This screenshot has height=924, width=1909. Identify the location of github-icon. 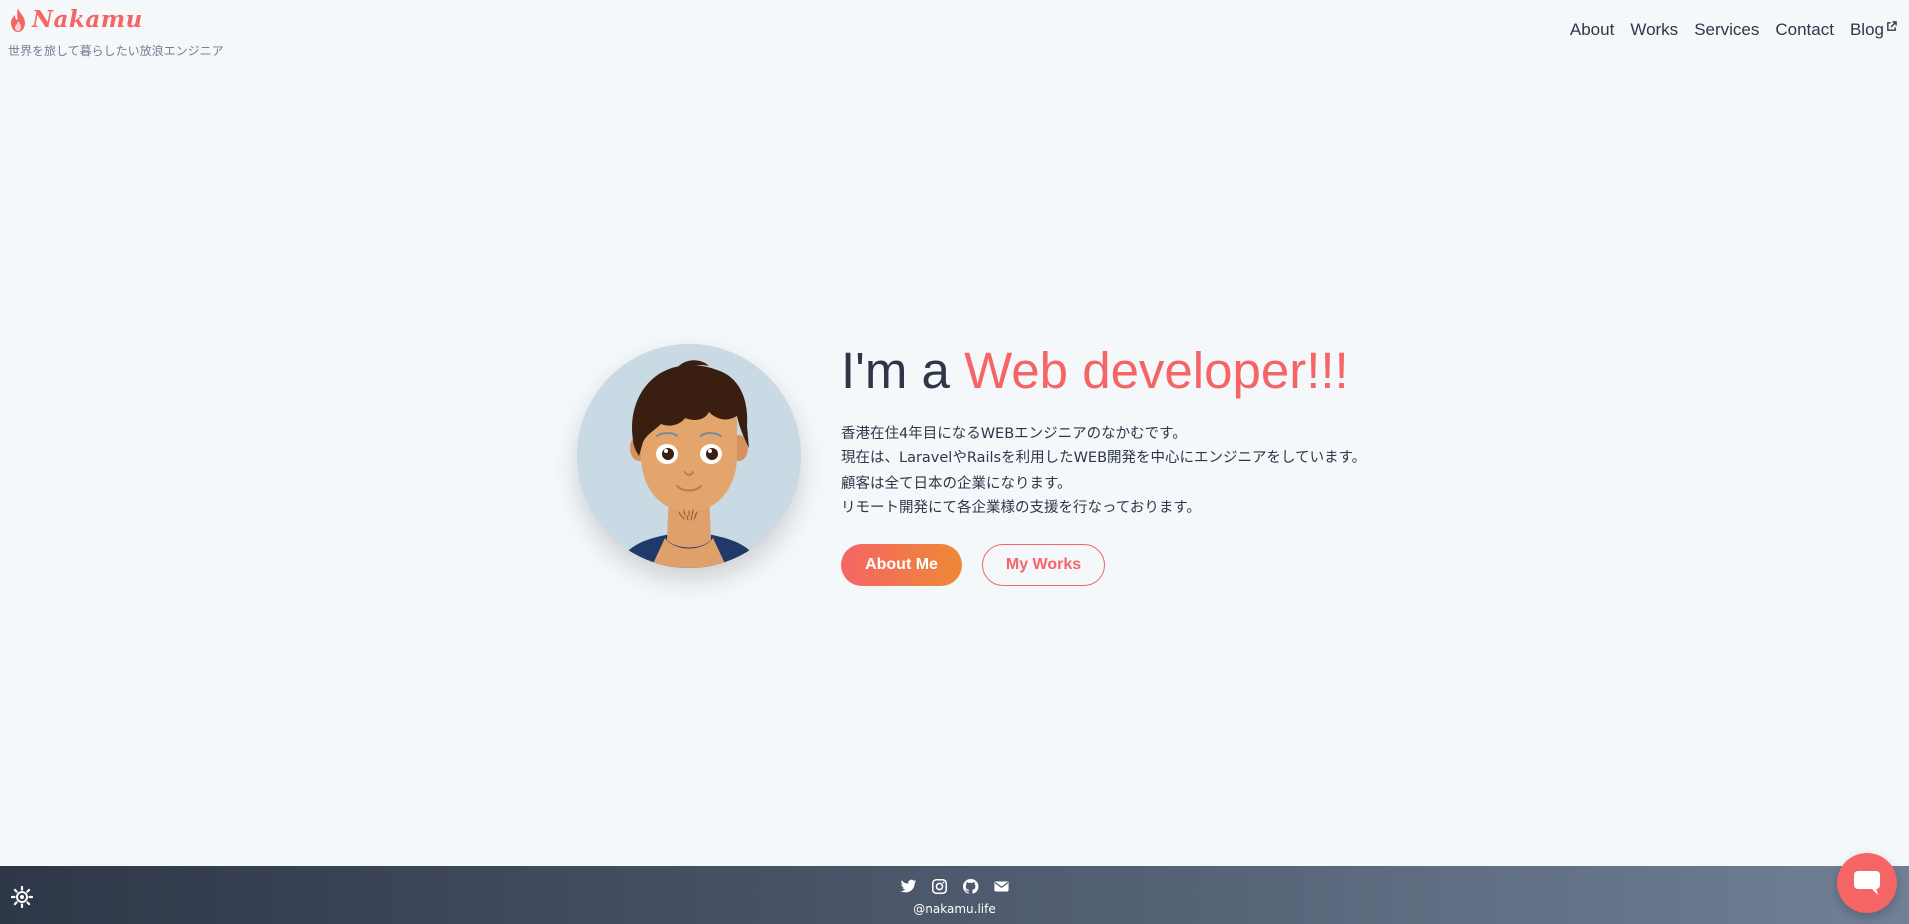
(970, 886).